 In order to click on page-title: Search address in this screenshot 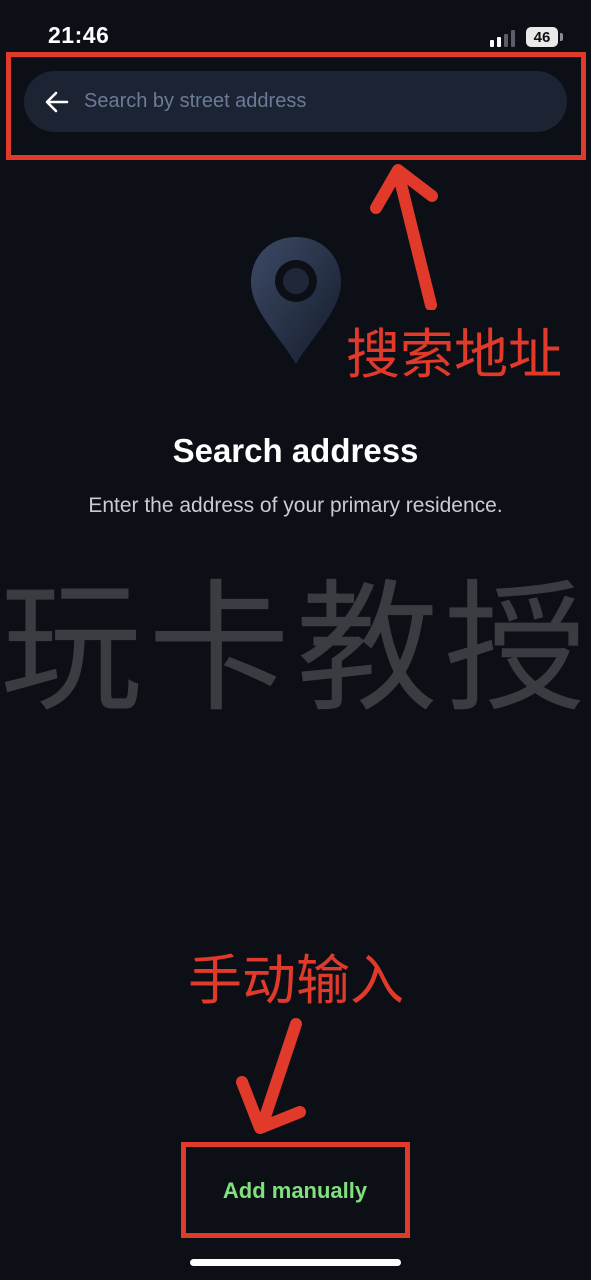, I will do `click(295, 450)`.